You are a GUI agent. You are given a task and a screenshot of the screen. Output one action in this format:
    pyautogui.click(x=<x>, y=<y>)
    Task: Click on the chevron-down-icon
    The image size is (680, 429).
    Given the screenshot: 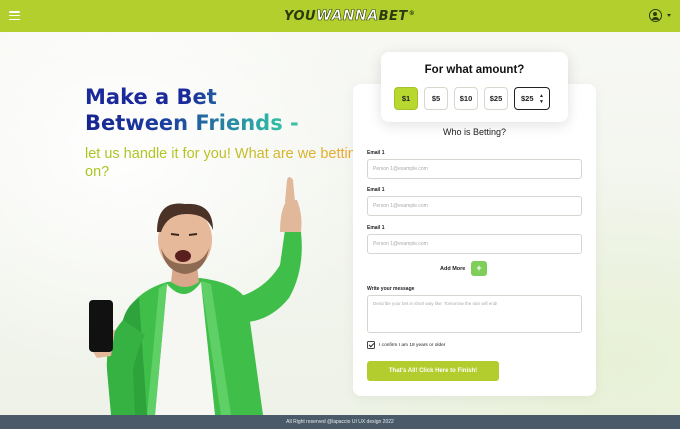 What is the action you would take?
    pyautogui.click(x=669, y=15)
    